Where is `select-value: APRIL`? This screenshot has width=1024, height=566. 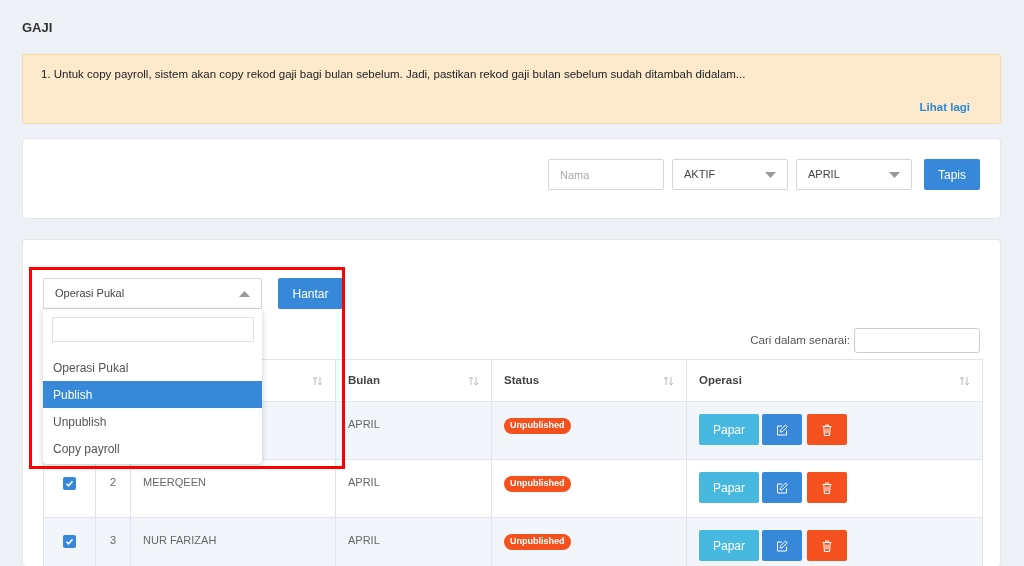 select-value: APRIL is located at coordinates (824, 175).